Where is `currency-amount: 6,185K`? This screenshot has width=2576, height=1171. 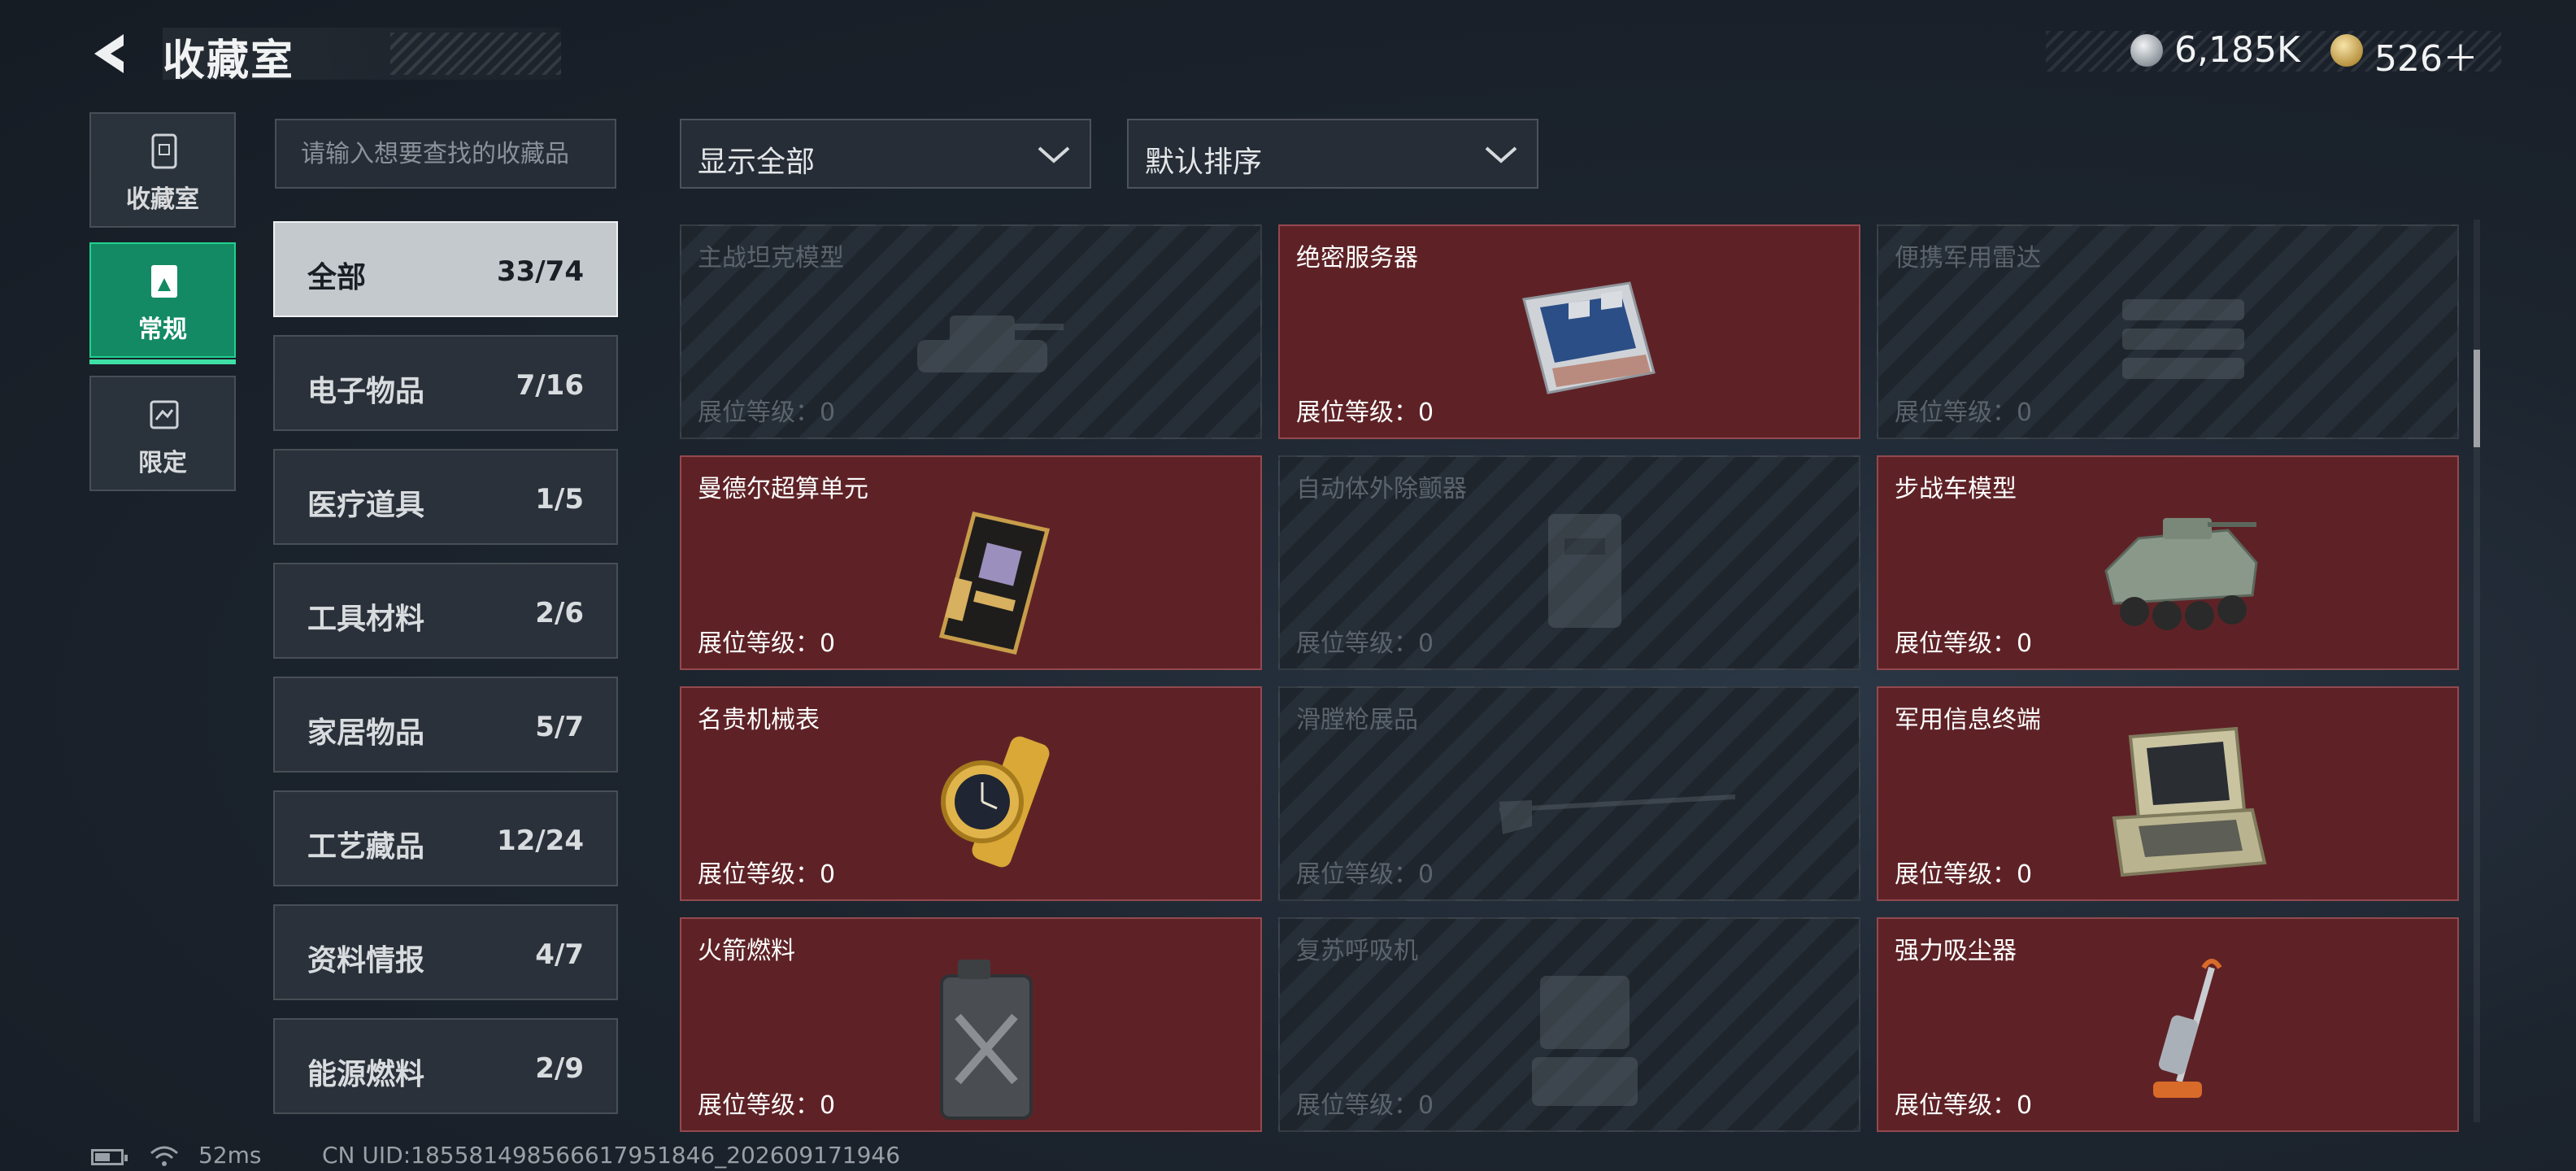
currency-amount: 6,185K is located at coordinates (2237, 50).